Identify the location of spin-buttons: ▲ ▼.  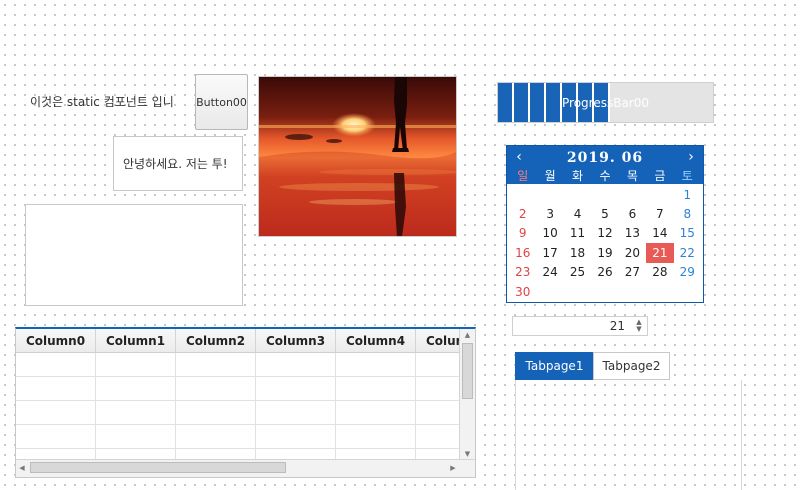
(639, 326).